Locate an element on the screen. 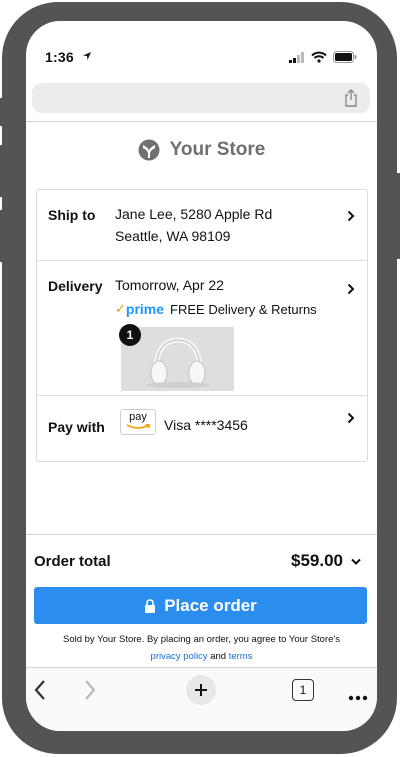 The height and width of the screenshot is (757, 400). back-icon is located at coordinates (40, 690).